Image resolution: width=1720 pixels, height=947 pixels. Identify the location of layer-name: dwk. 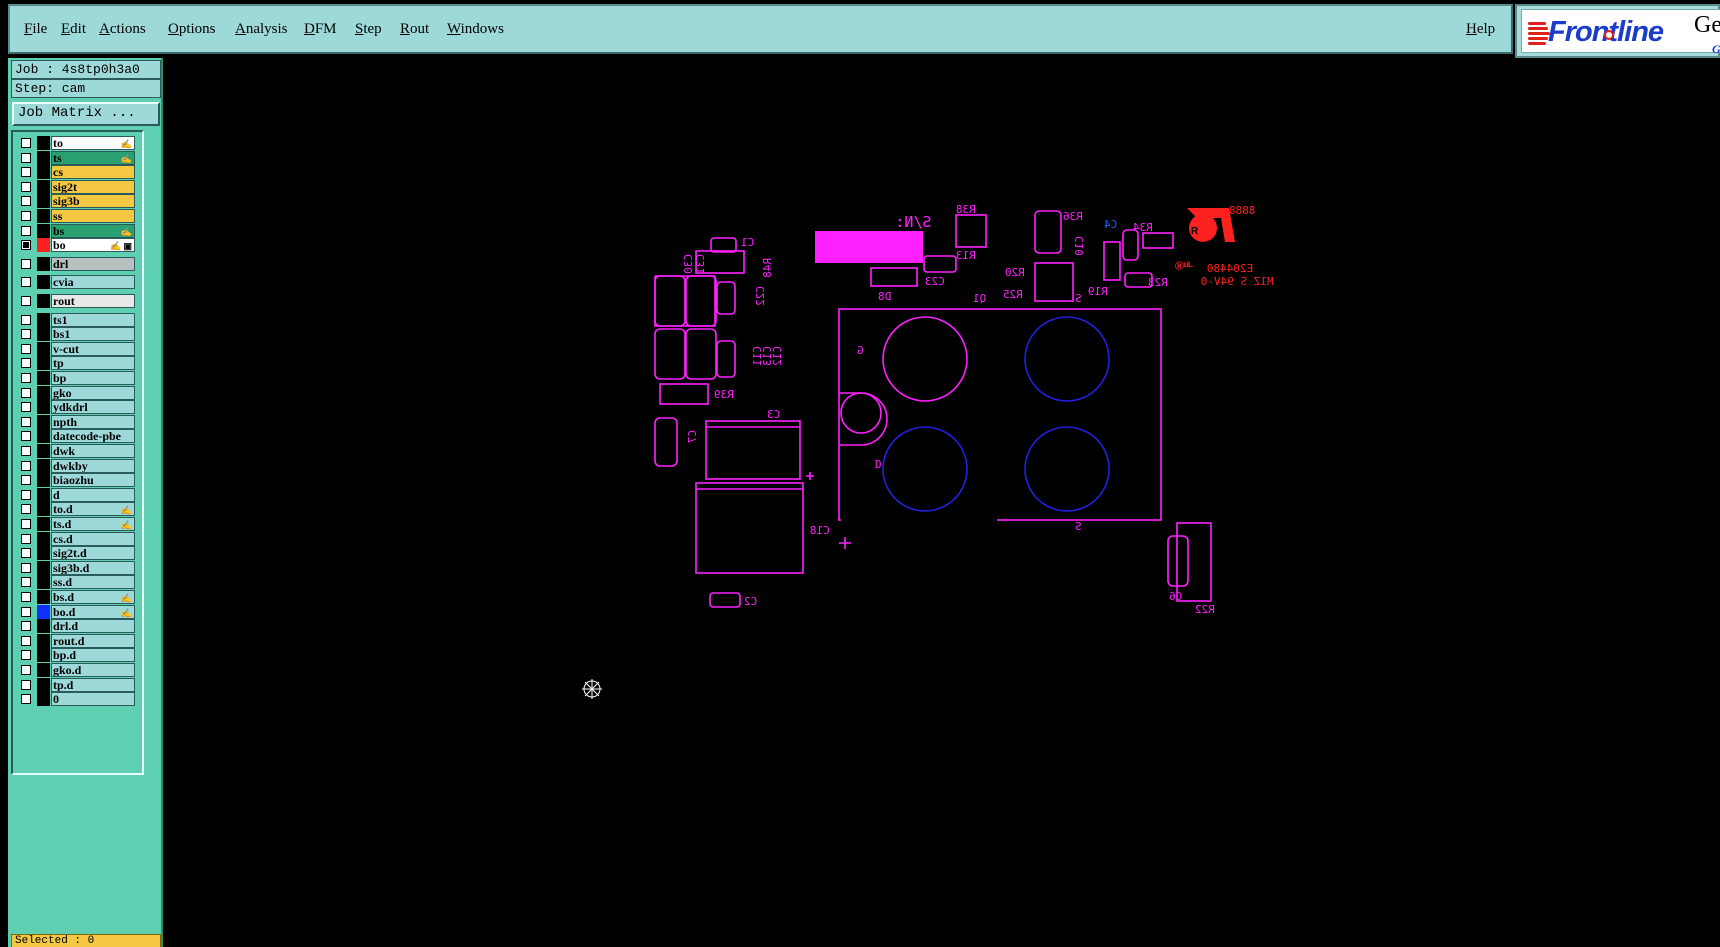
(93, 451).